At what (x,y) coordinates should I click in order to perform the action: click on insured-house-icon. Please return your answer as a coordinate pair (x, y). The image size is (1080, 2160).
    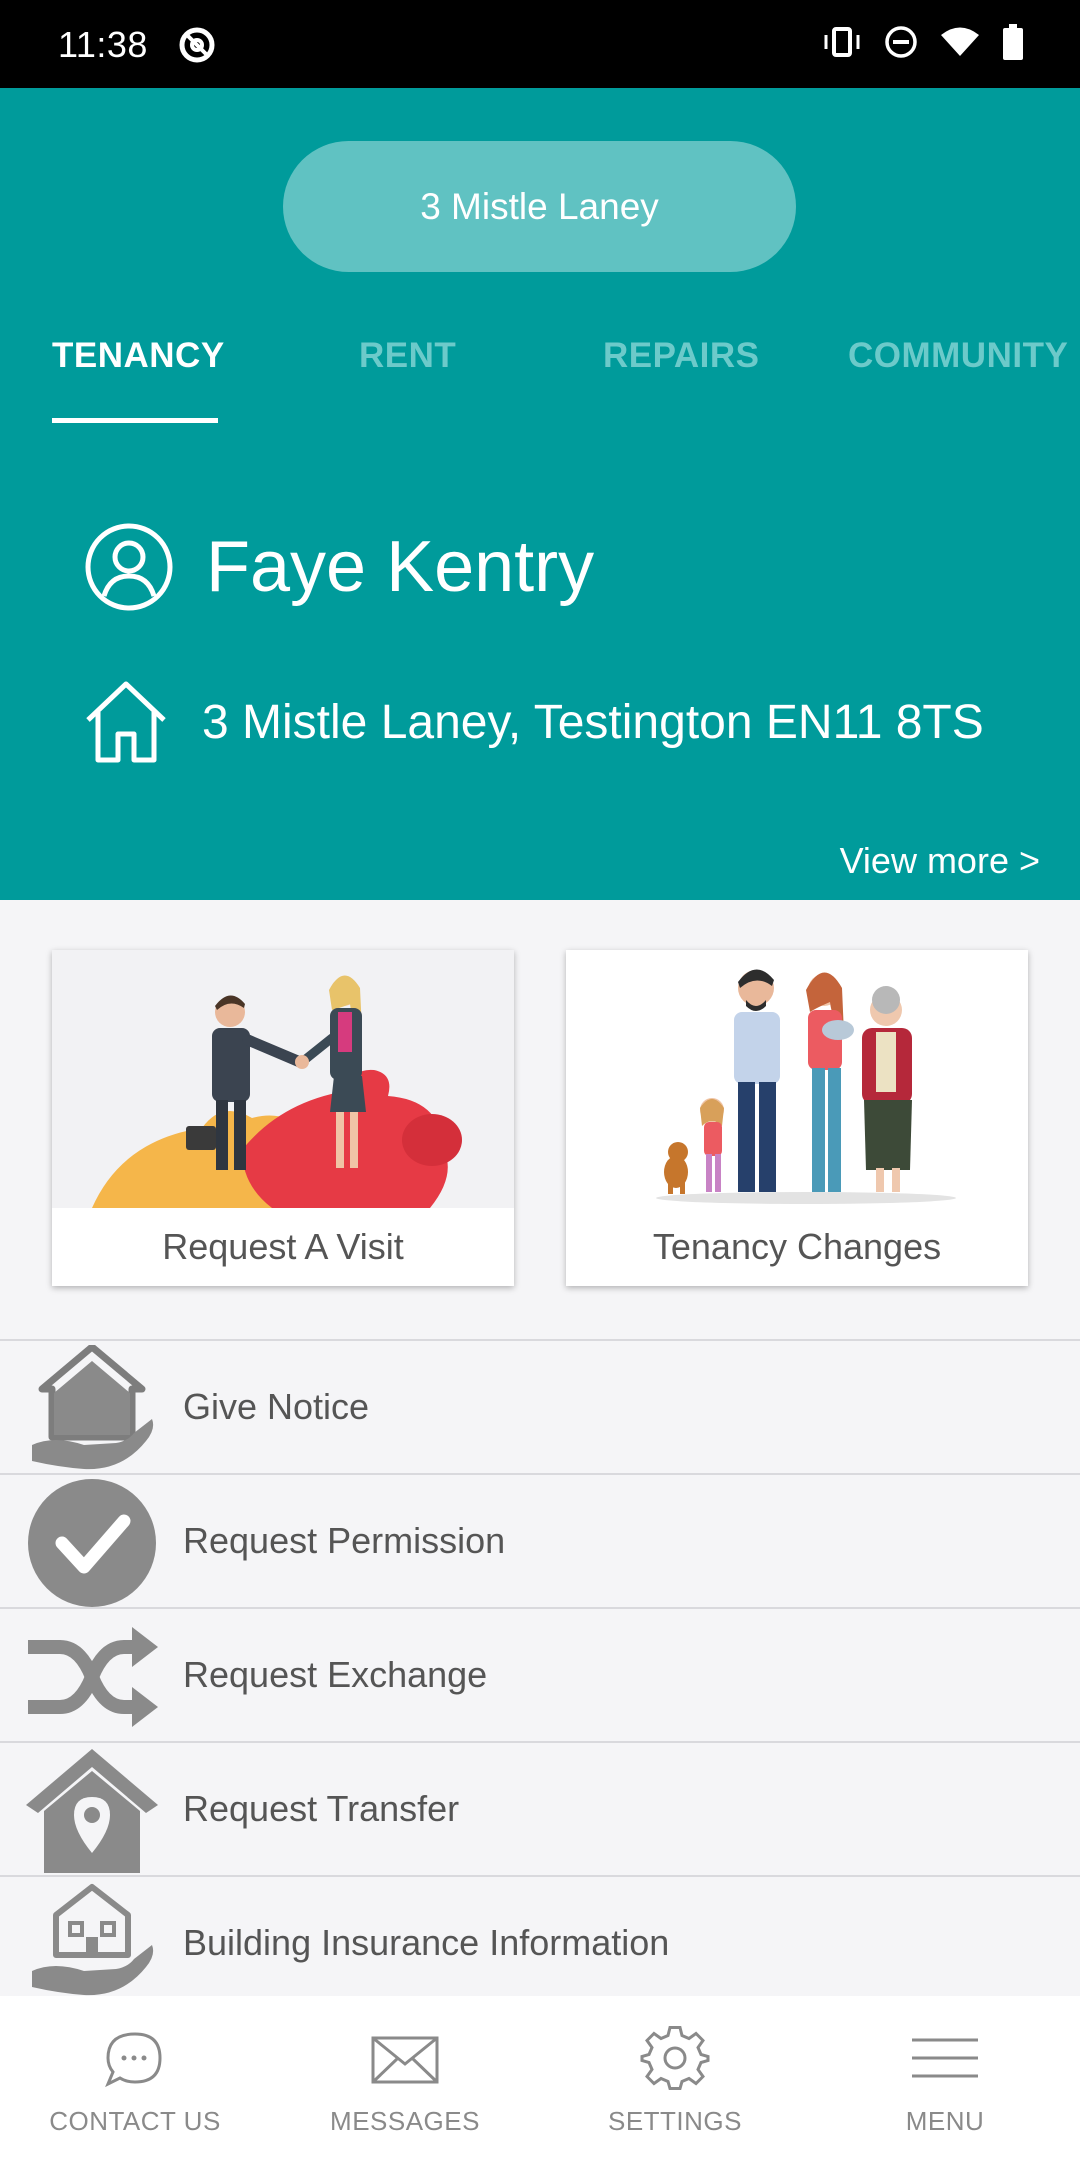
    Looking at the image, I should click on (93, 1940).